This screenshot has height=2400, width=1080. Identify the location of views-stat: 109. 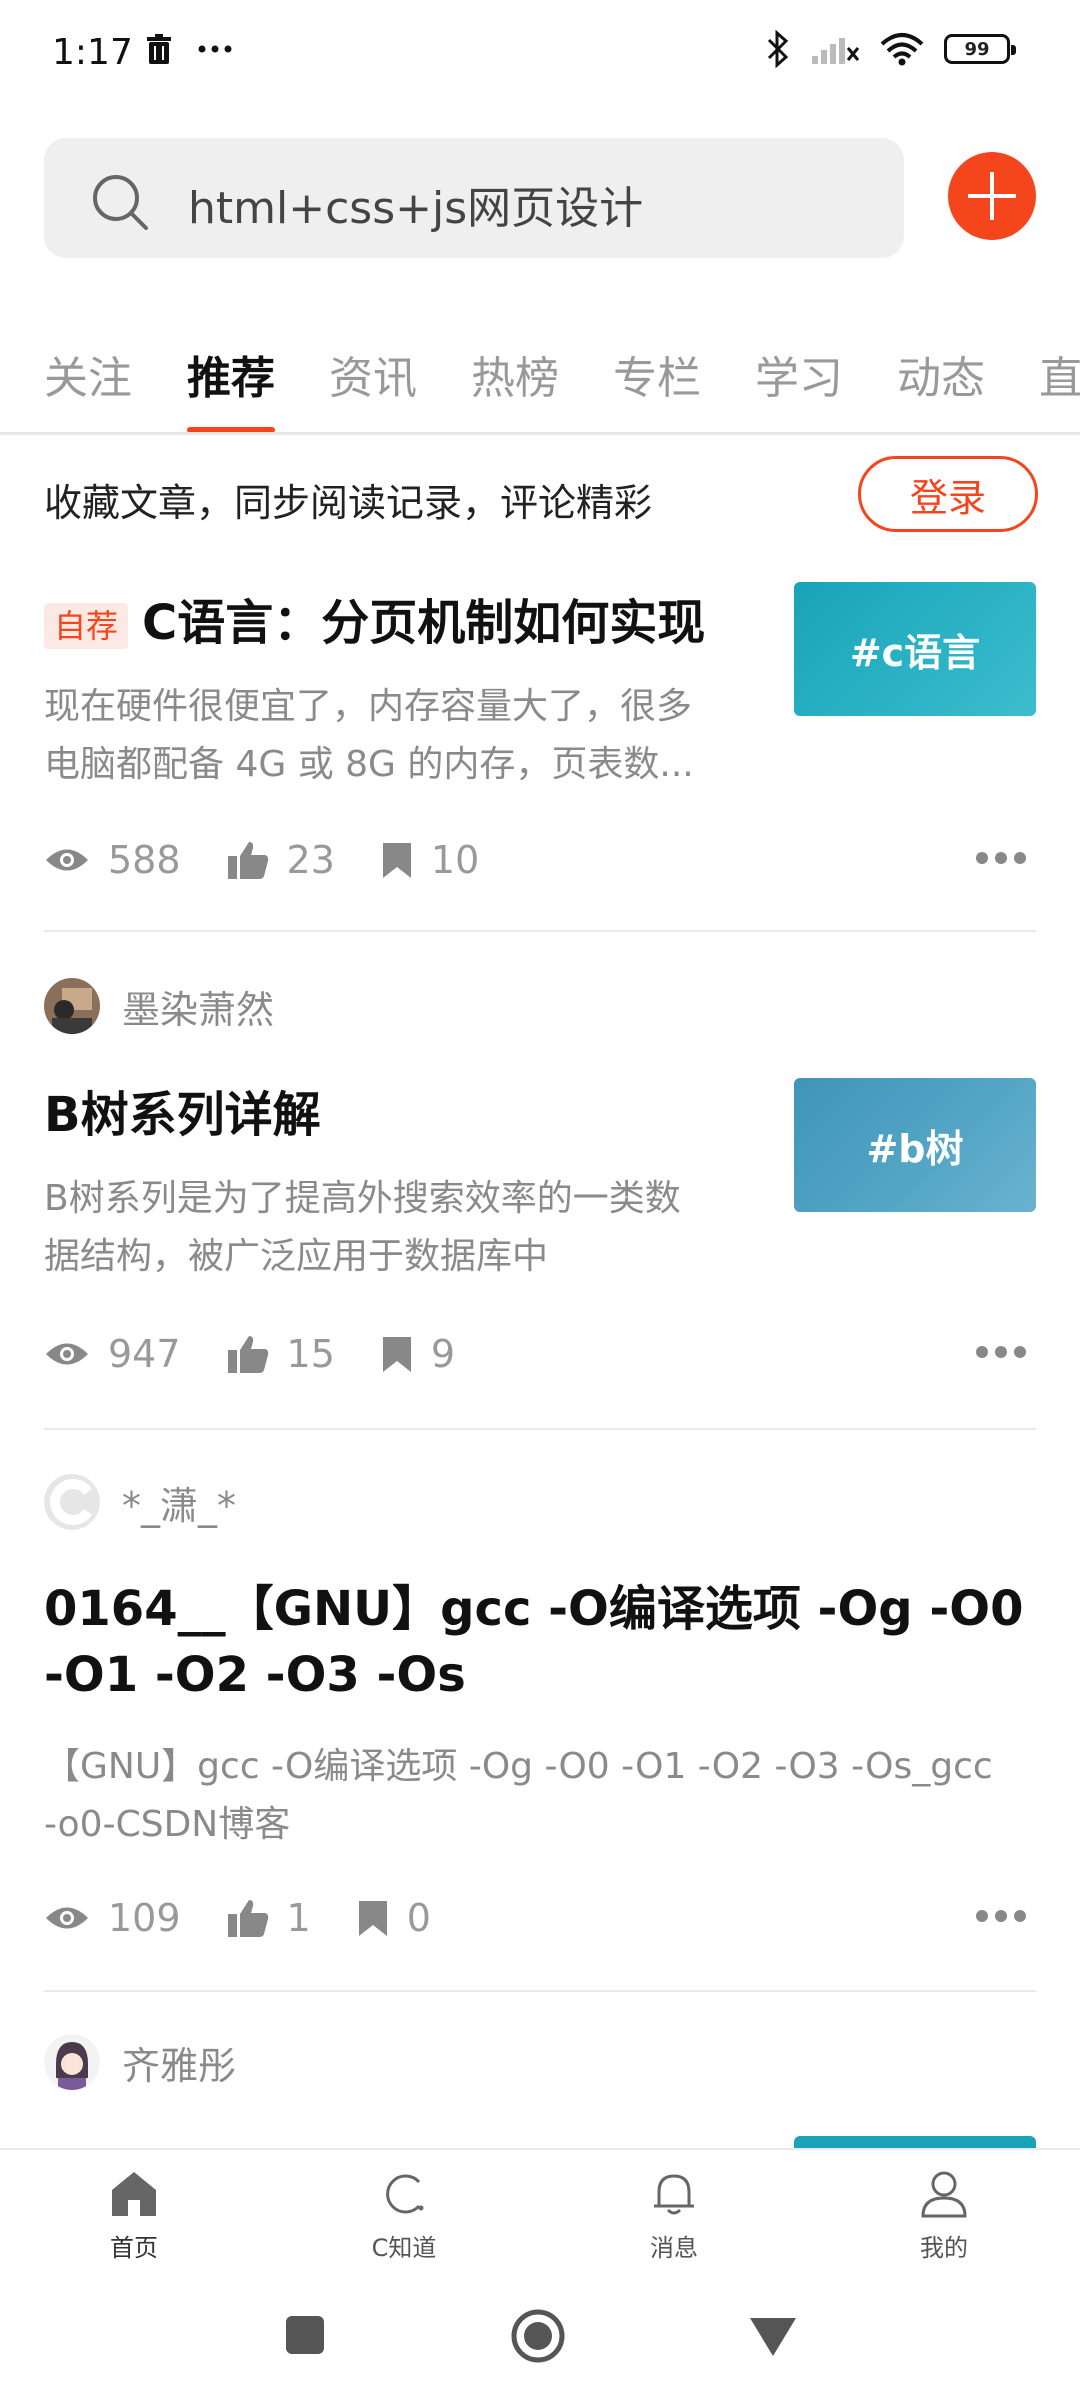
(112, 1918).